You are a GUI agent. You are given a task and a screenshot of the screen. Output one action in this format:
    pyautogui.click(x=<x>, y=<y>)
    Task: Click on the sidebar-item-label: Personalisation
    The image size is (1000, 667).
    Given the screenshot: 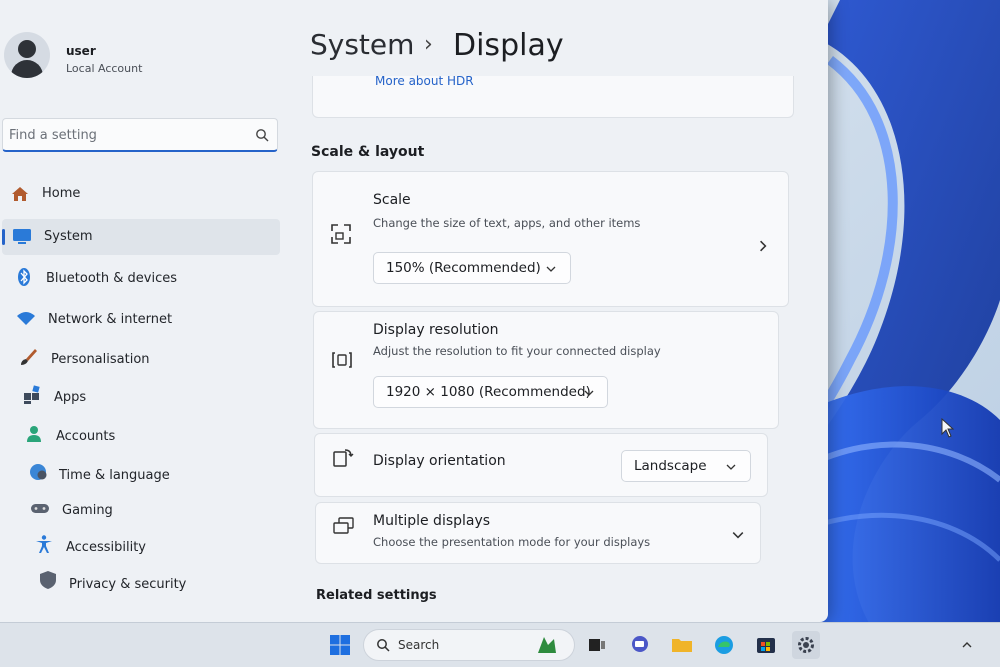 What is the action you would take?
    pyautogui.click(x=100, y=359)
    